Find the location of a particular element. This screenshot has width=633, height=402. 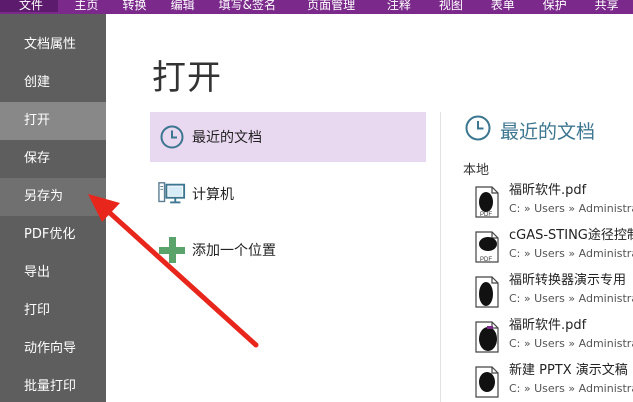

recent-documents-header: 最近的文档 is located at coordinates (529, 130).